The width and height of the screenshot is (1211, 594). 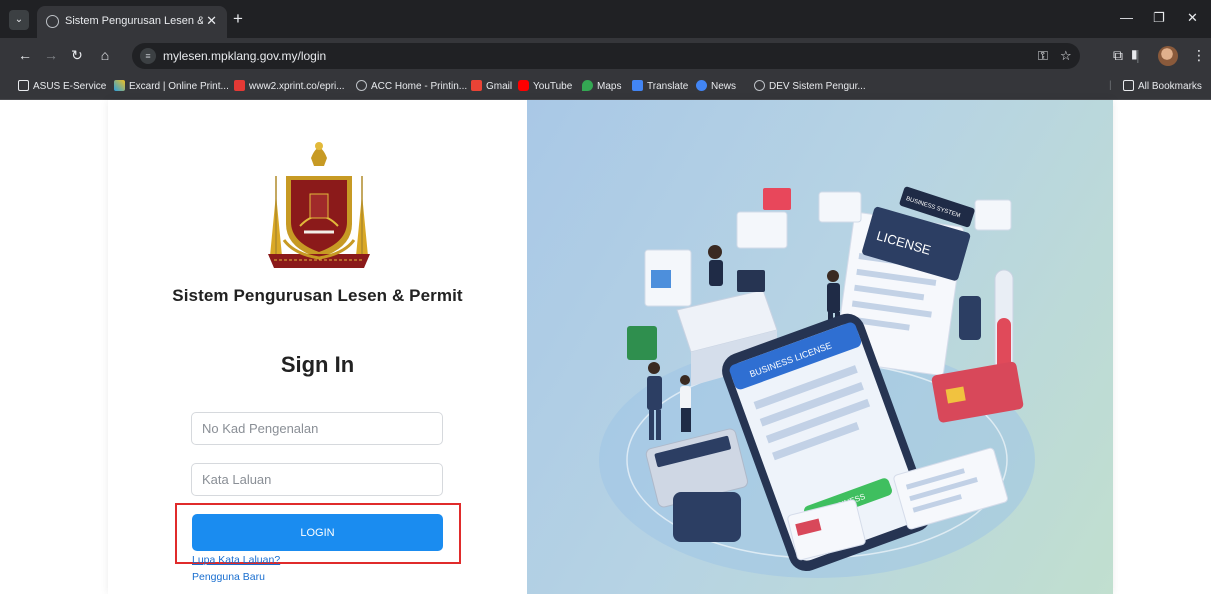 What do you see at coordinates (1043, 56) in the screenshot?
I see `password-key-icon: ⚿` at bounding box center [1043, 56].